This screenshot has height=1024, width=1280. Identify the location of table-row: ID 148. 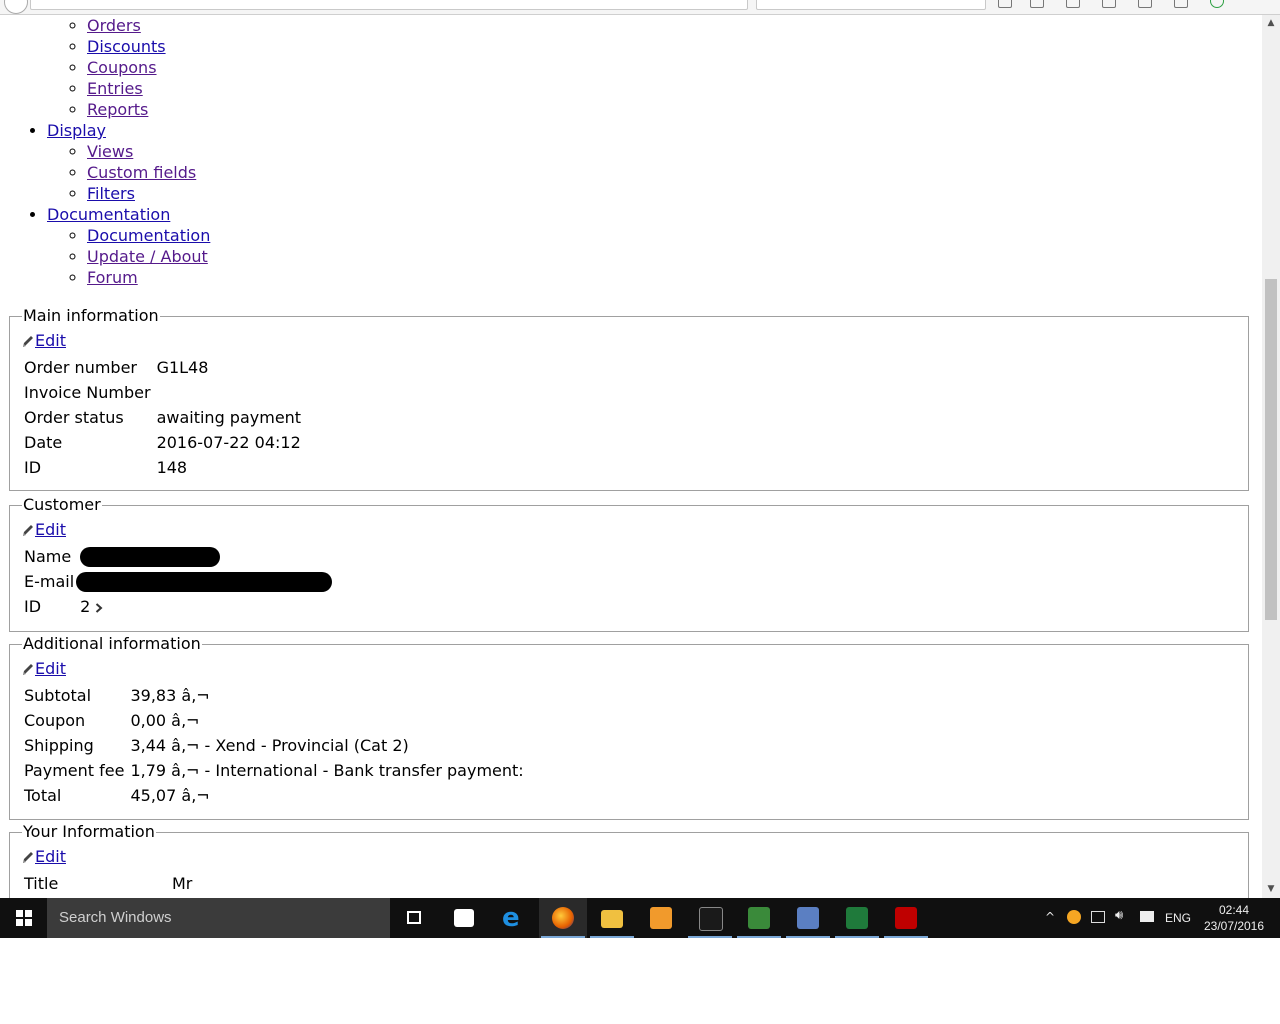
(163, 467).